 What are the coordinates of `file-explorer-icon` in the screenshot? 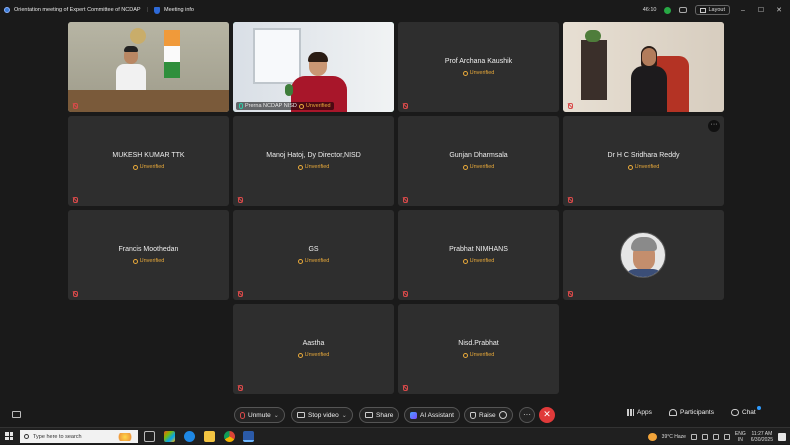 It's located at (209, 436).